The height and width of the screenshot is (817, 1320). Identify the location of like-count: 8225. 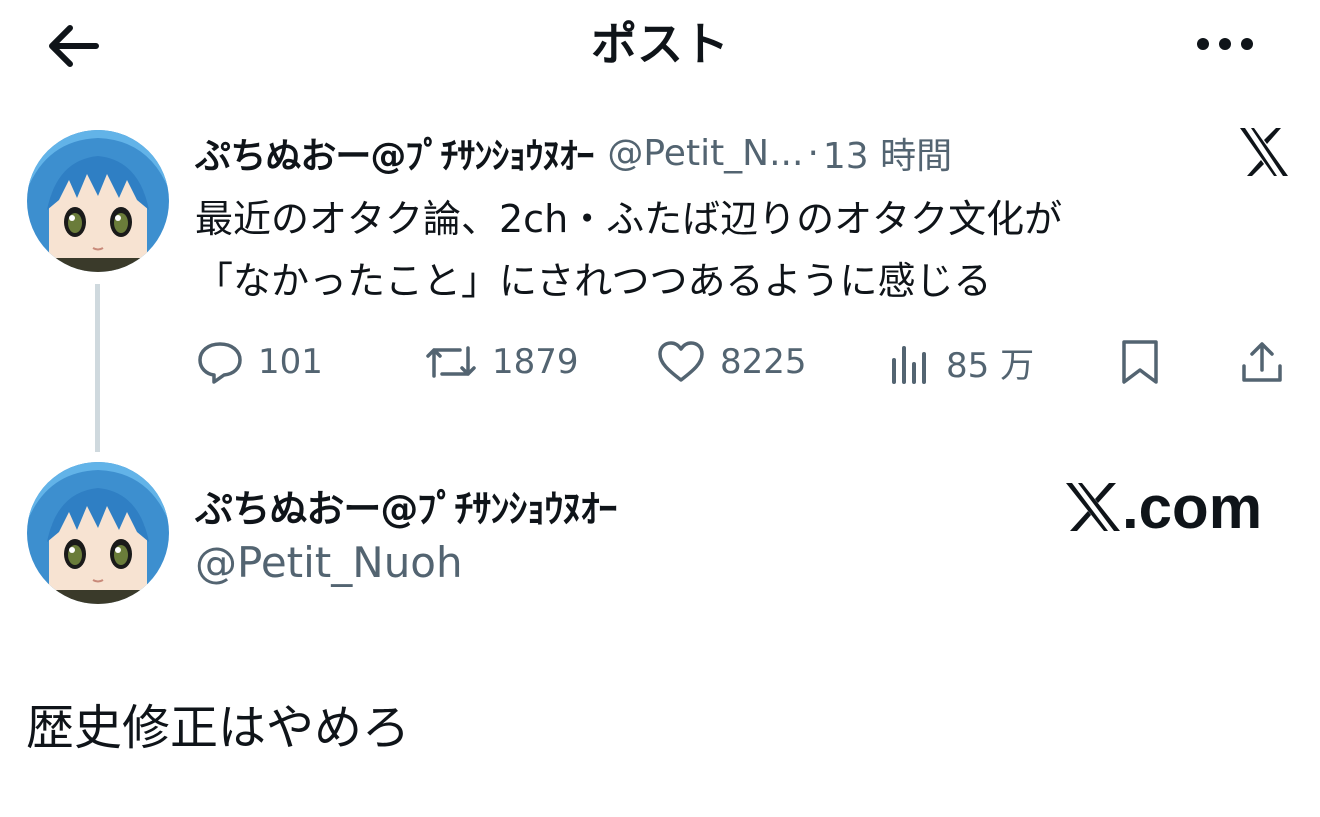
(763, 362).